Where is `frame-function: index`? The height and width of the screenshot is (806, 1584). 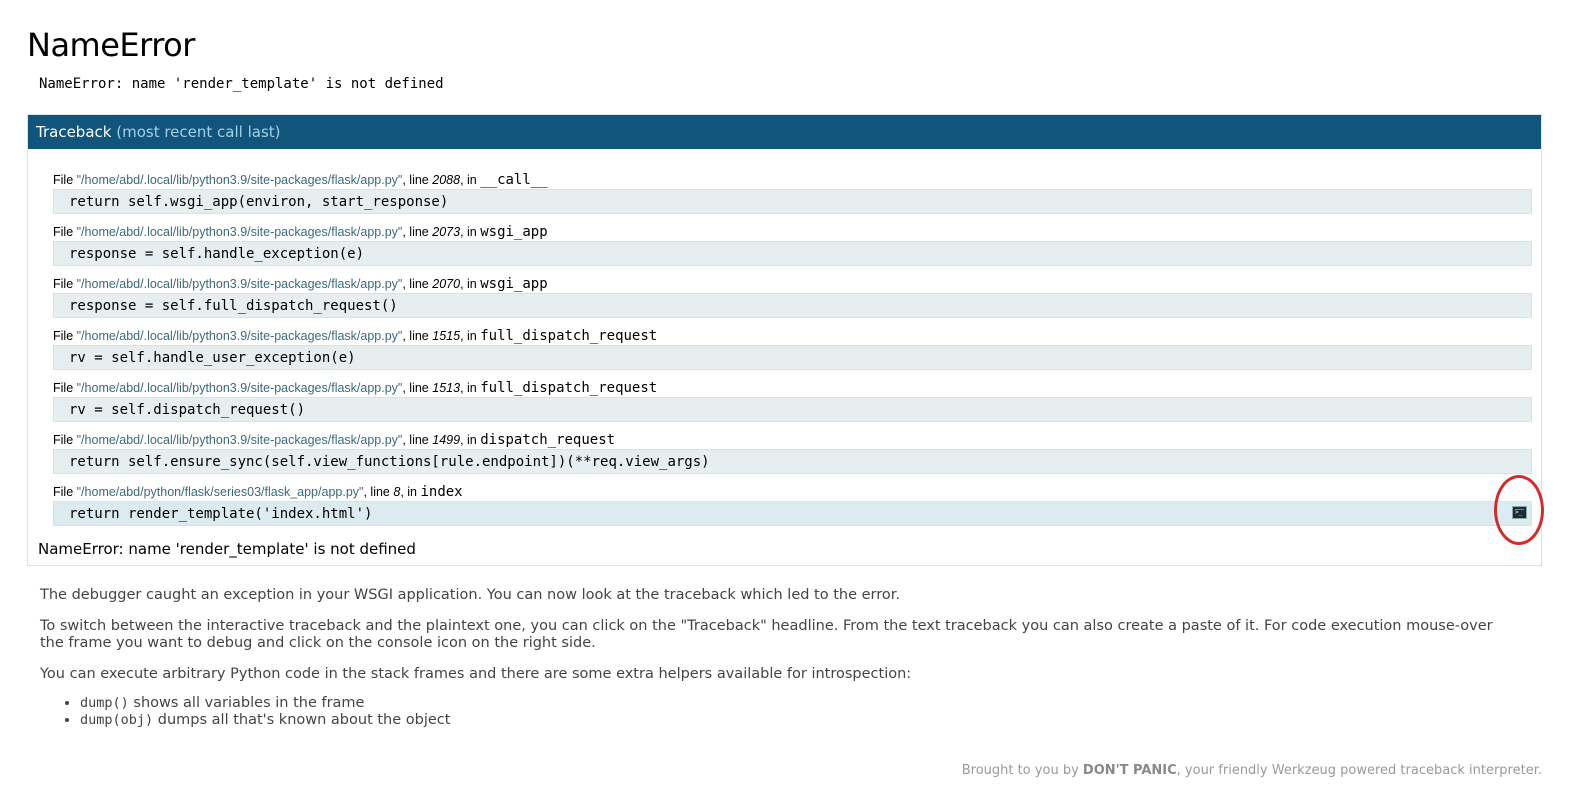 frame-function: index is located at coordinates (441, 492).